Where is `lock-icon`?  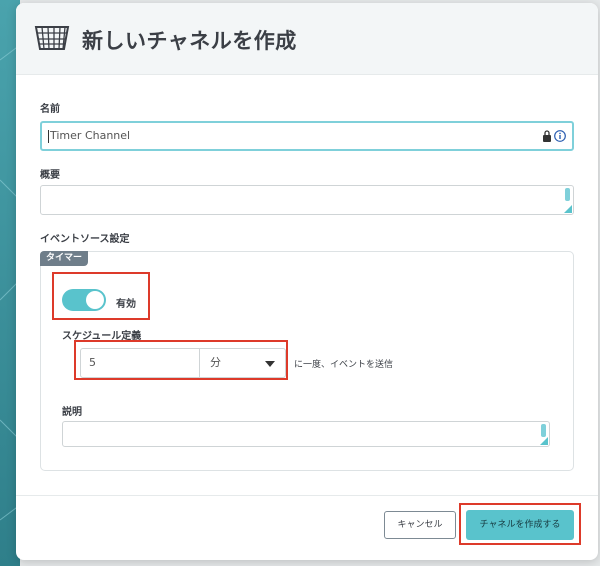 lock-icon is located at coordinates (547, 136).